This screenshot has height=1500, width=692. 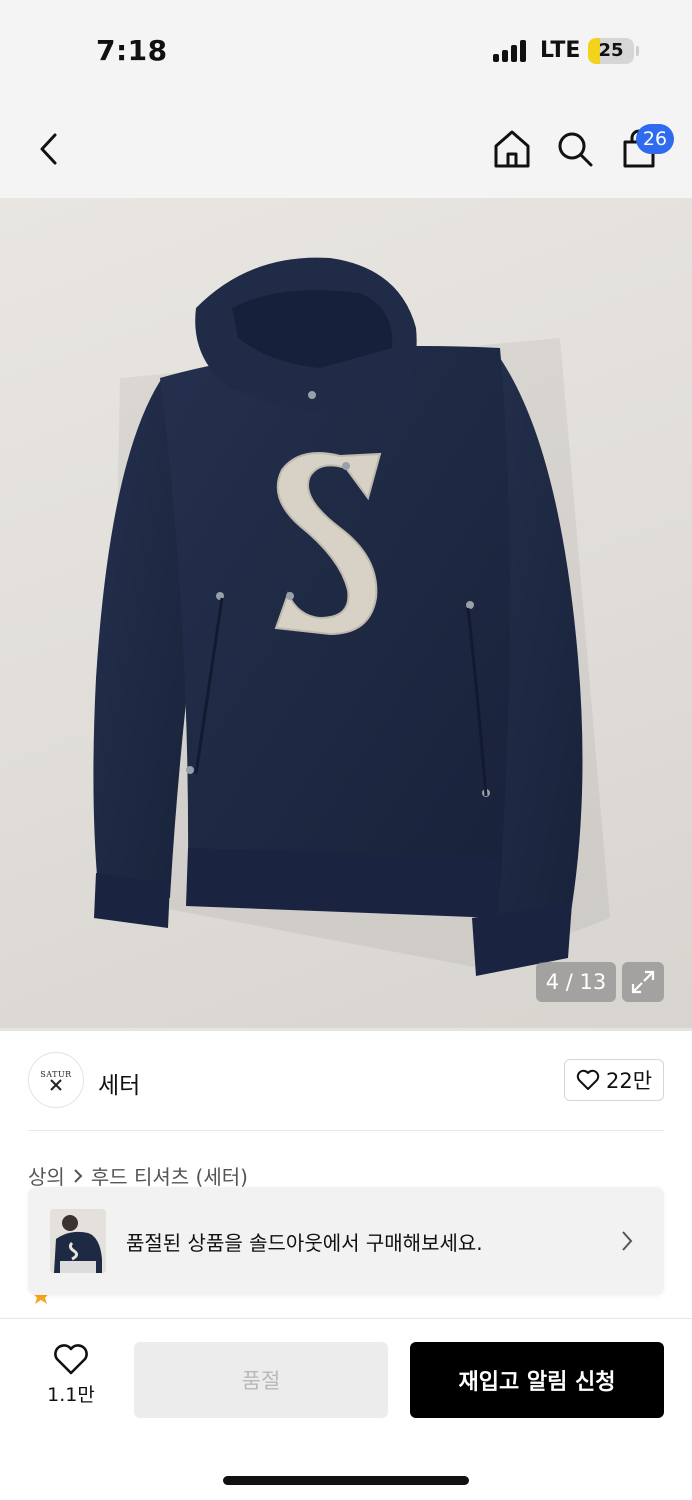 I want to click on search-button, so click(x=575, y=149).